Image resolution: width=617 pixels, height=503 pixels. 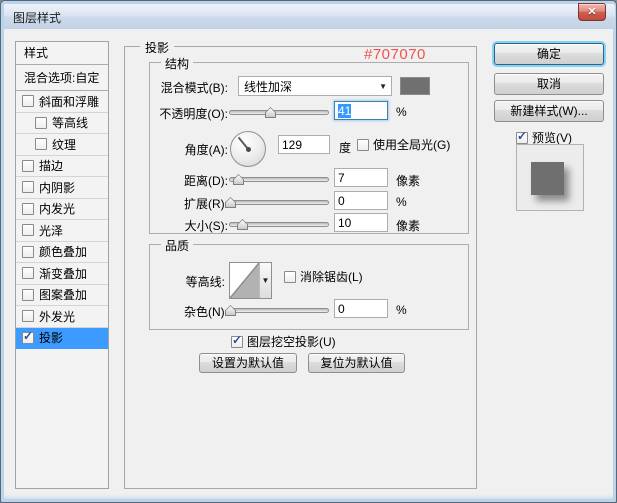 I want to click on title-bar: 图层样式, so click(x=309, y=16).